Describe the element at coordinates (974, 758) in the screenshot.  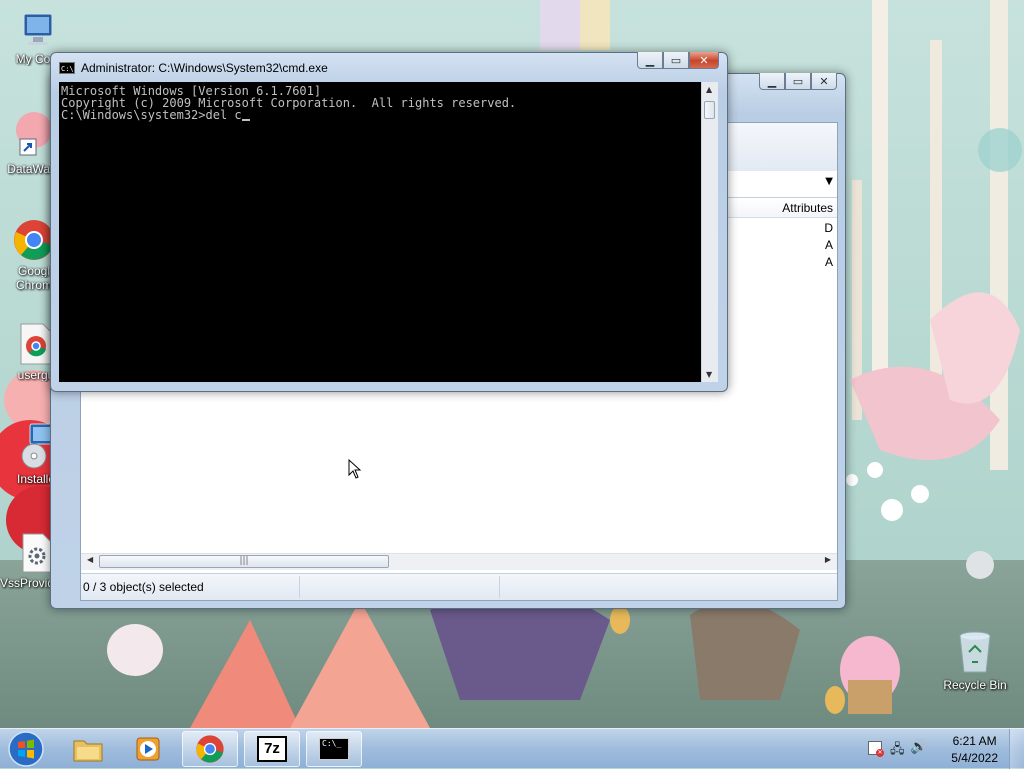
I see `clock-date: 5/4/2022` at that location.